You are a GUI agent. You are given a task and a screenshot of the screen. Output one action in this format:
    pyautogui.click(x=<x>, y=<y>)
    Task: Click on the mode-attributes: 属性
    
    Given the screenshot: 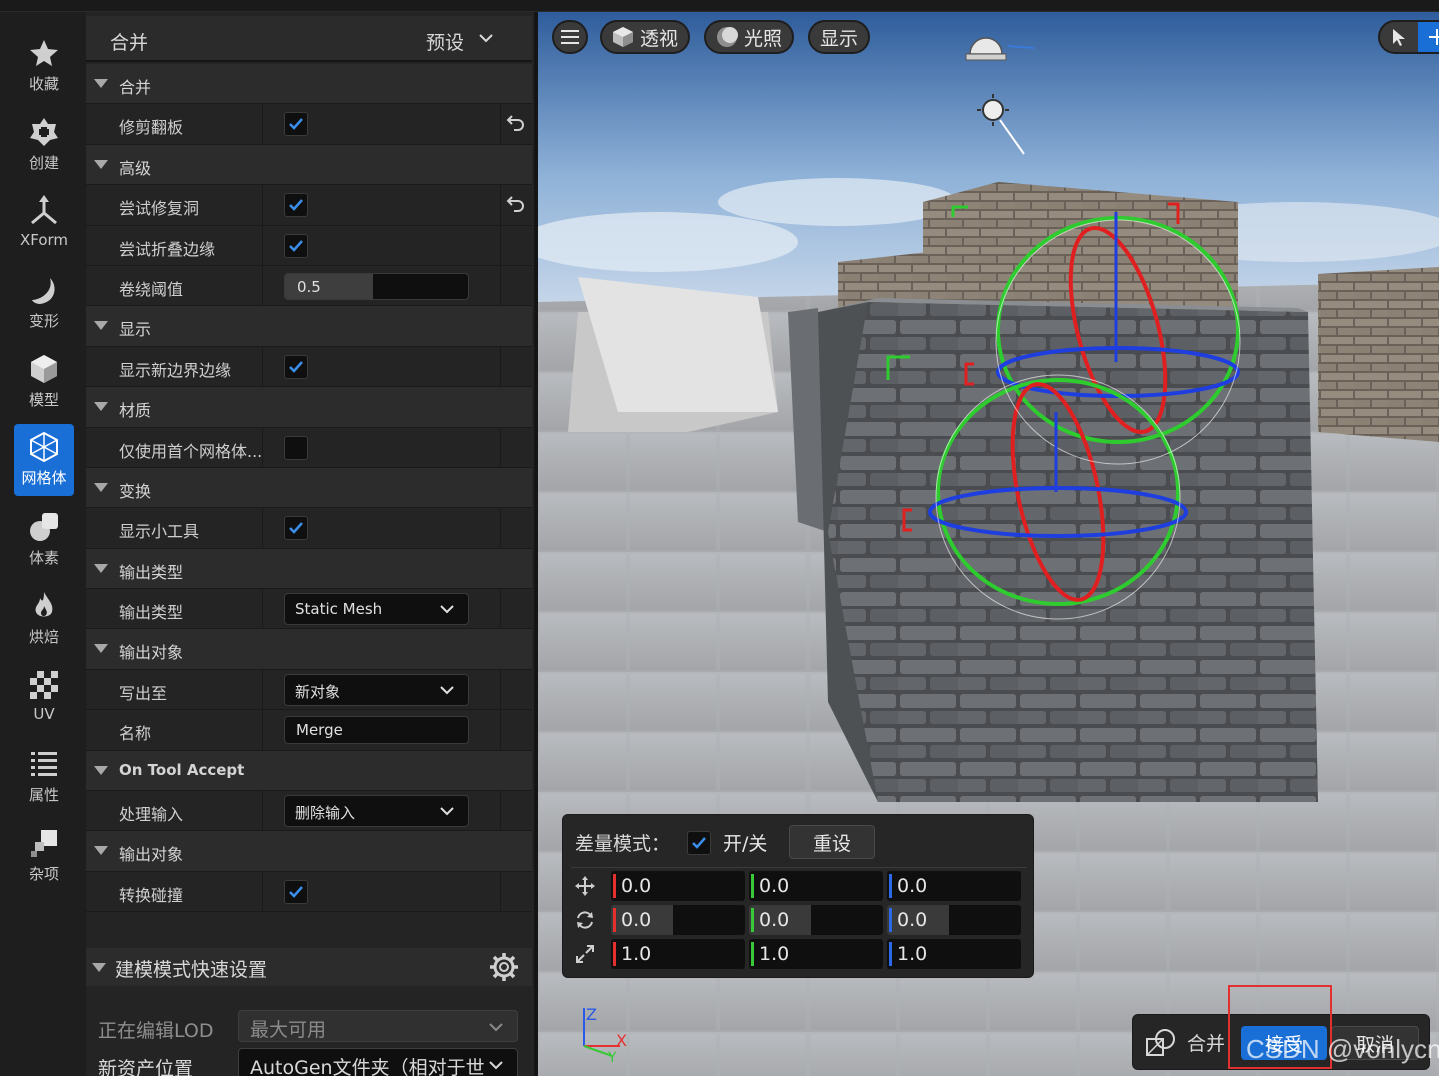 What is the action you would take?
    pyautogui.click(x=44, y=777)
    